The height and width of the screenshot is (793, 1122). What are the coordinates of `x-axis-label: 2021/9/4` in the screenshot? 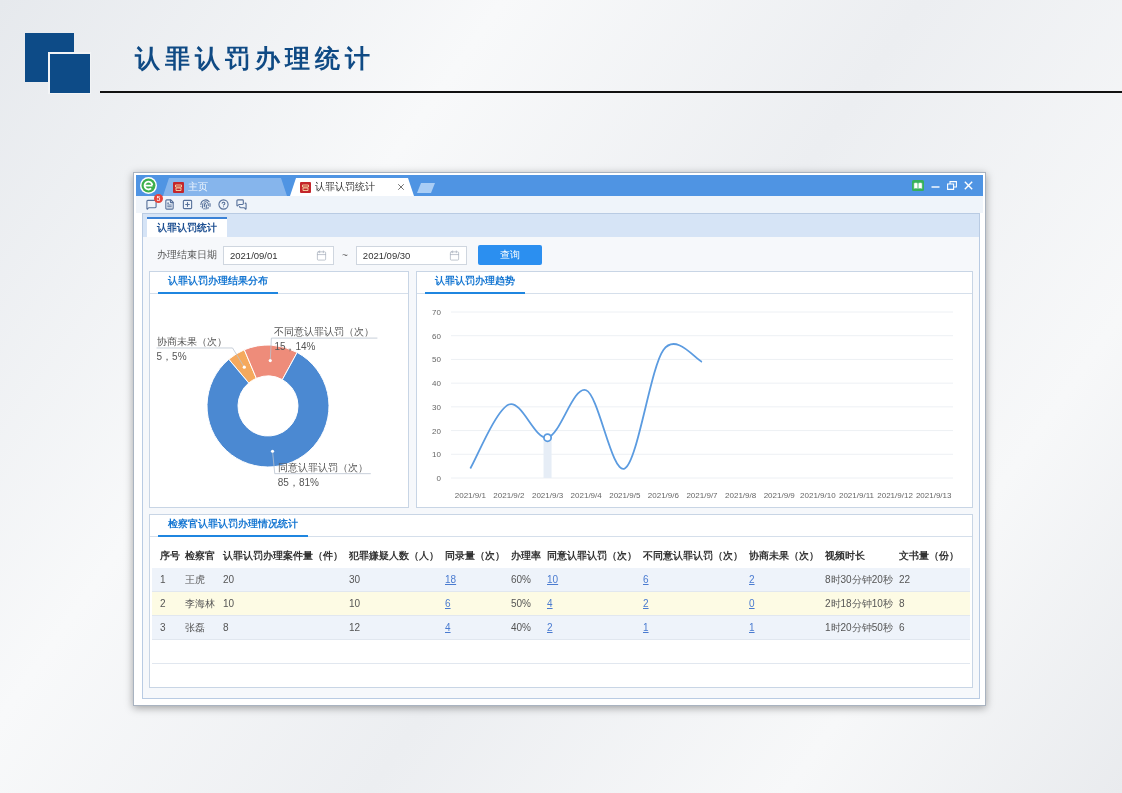 It's located at (586, 495).